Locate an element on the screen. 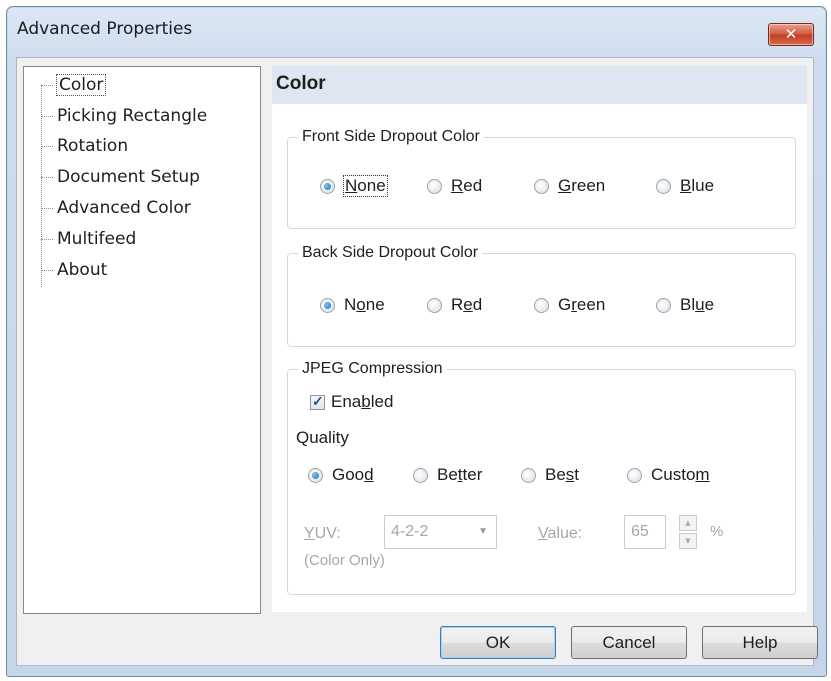 The width and height of the screenshot is (831, 681). close-icon: ✕ is located at coordinates (791, 34).